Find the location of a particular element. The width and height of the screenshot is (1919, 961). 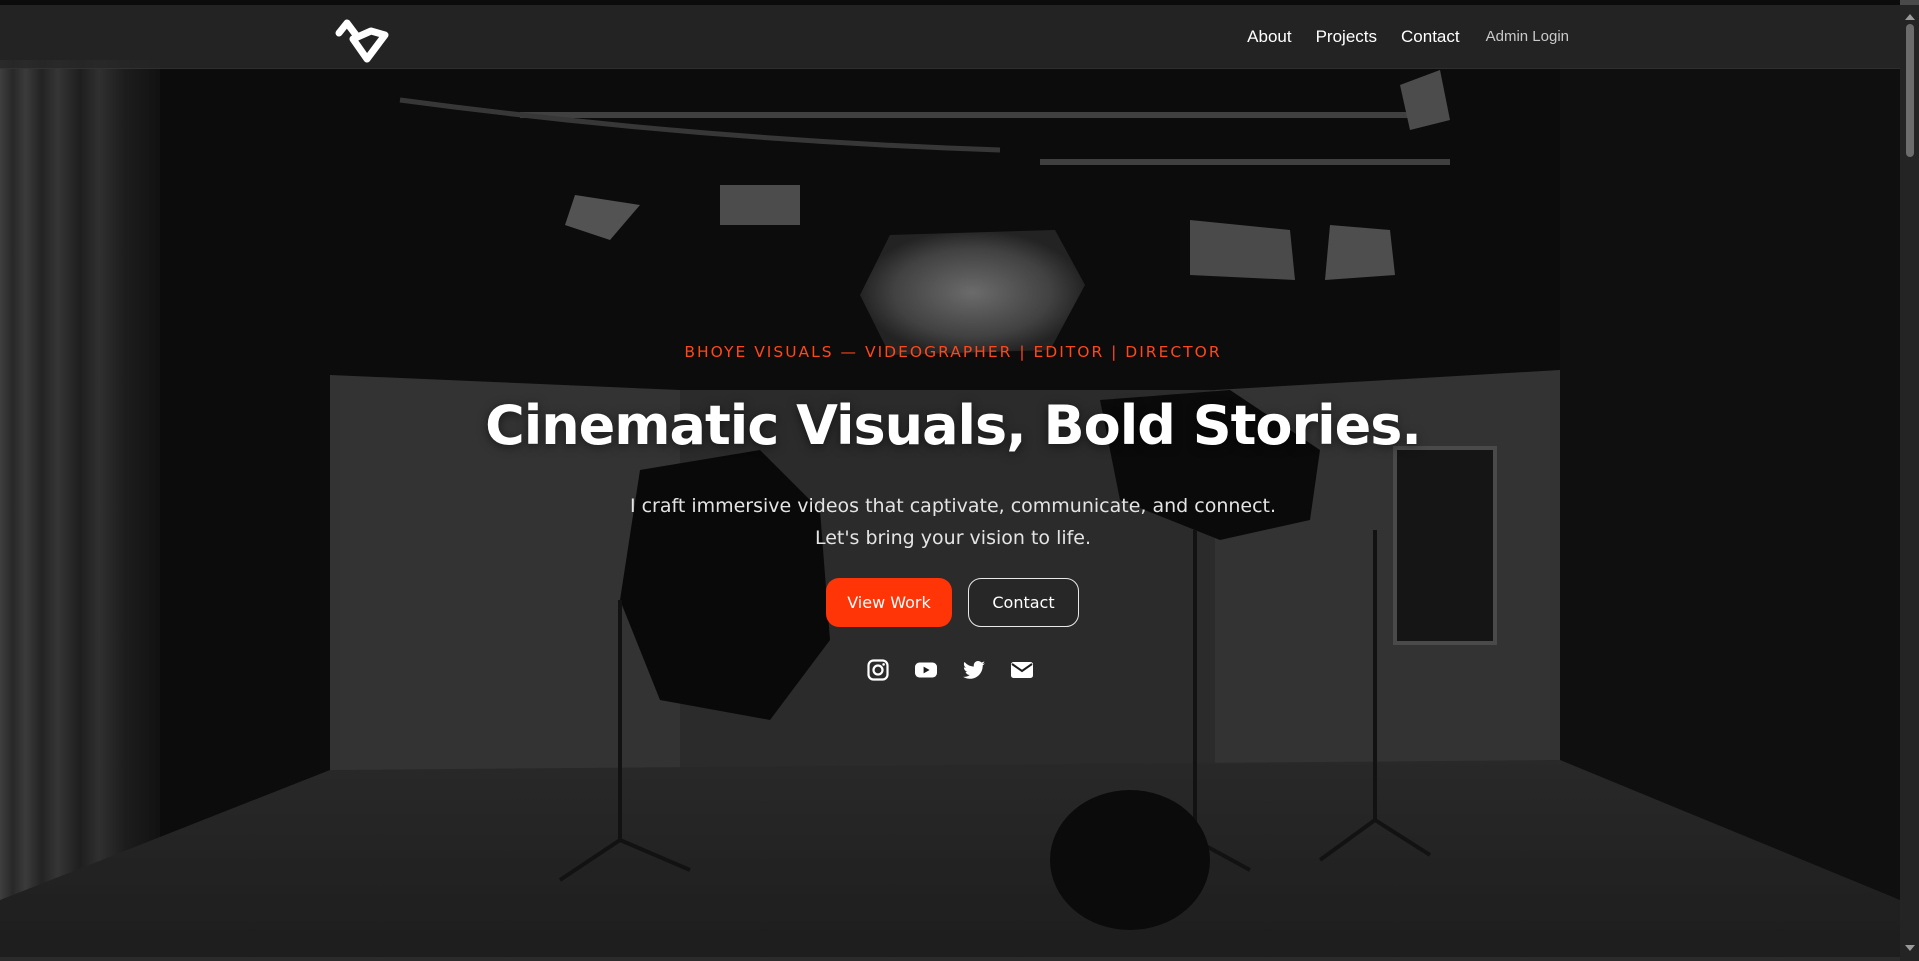

scrollbar-thumb is located at coordinates (1910, 90).